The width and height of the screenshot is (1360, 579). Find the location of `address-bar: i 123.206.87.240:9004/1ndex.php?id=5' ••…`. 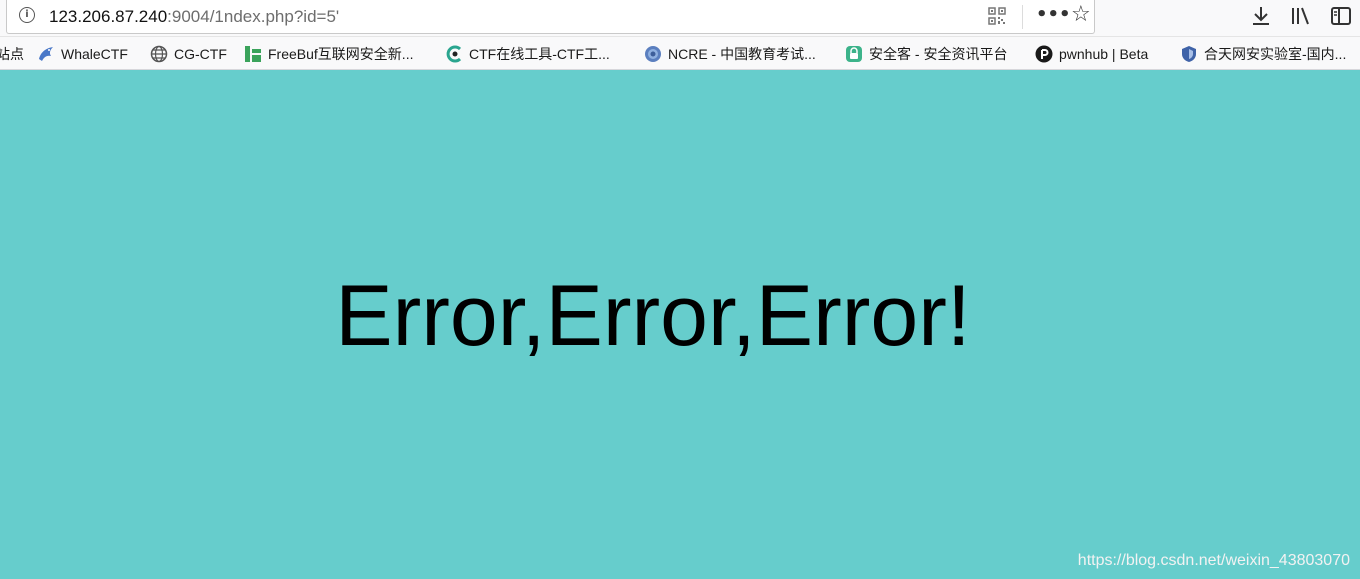

address-bar: i 123.206.87.240:9004/1ndex.php?id=5' ••… is located at coordinates (550, 17).